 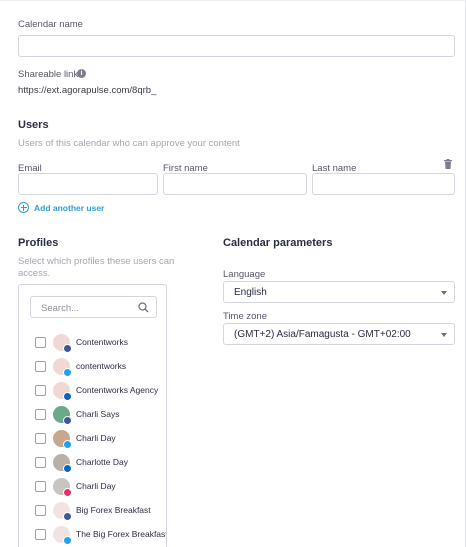 I want to click on profile-row: The Big Forex Breakfast, so click(x=93, y=535).